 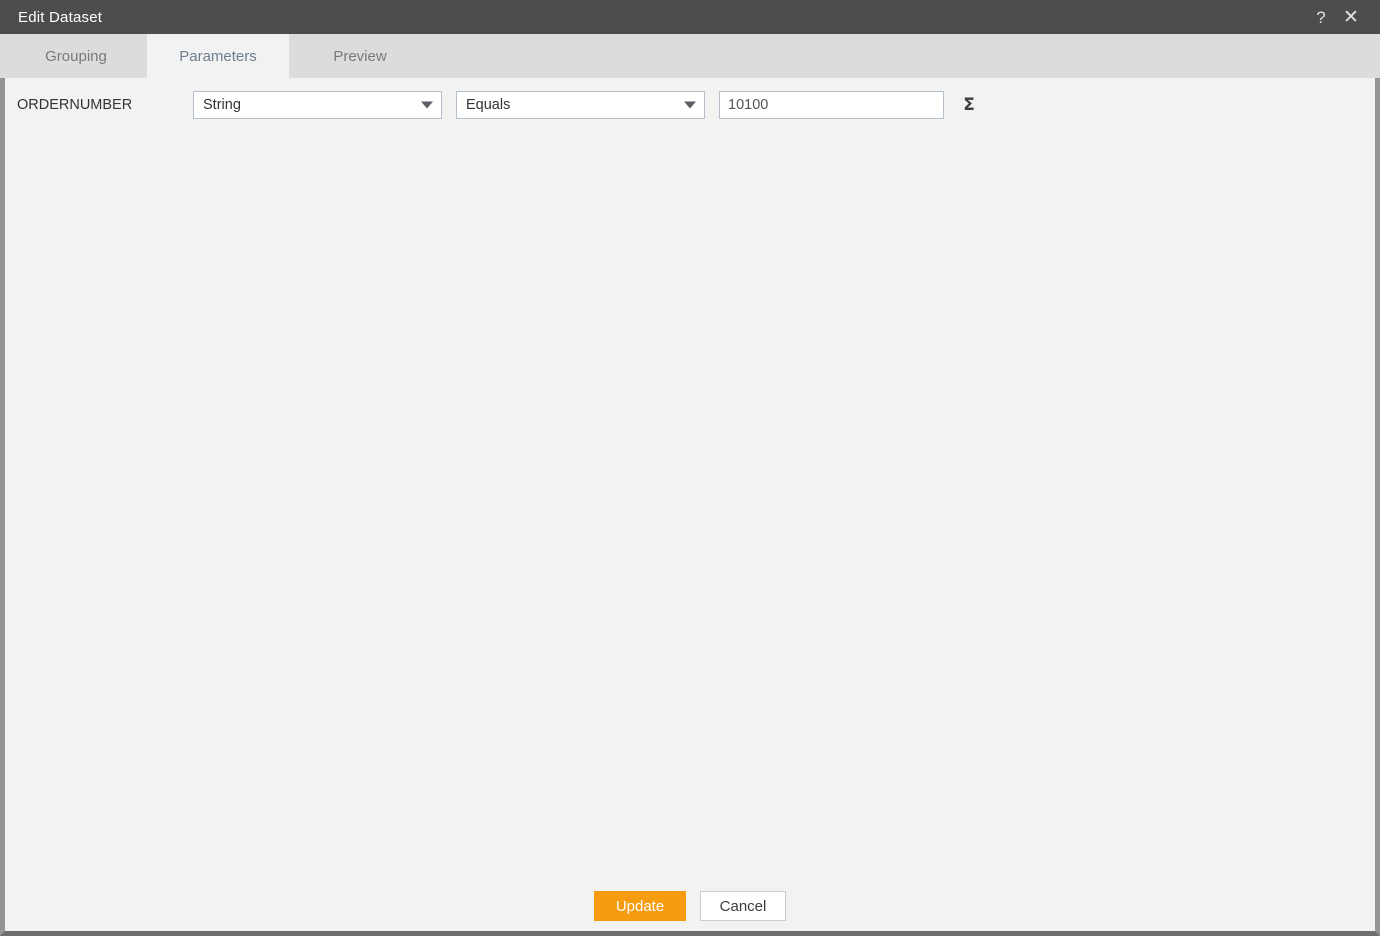 I want to click on parameter-operator-select: Equals, so click(x=580, y=105).